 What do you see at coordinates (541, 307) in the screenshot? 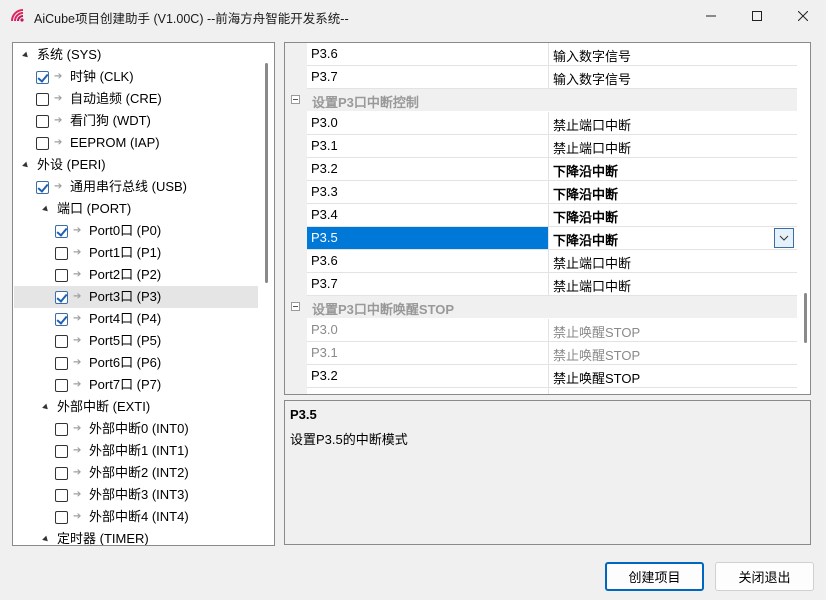
I see `grid-category-row: 设置P3口中断唤醒STOP` at bounding box center [541, 307].